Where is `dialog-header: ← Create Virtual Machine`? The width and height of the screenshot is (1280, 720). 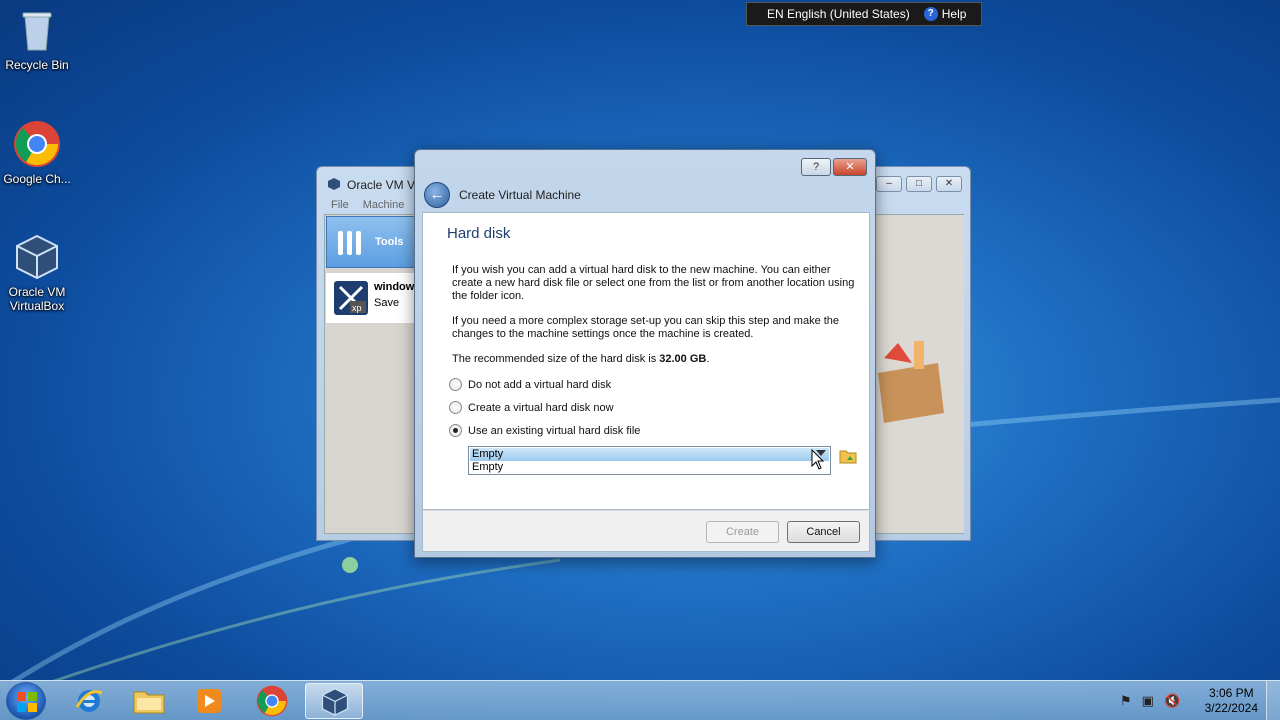
dialog-header: ← Create Virtual Machine is located at coordinates (646, 195).